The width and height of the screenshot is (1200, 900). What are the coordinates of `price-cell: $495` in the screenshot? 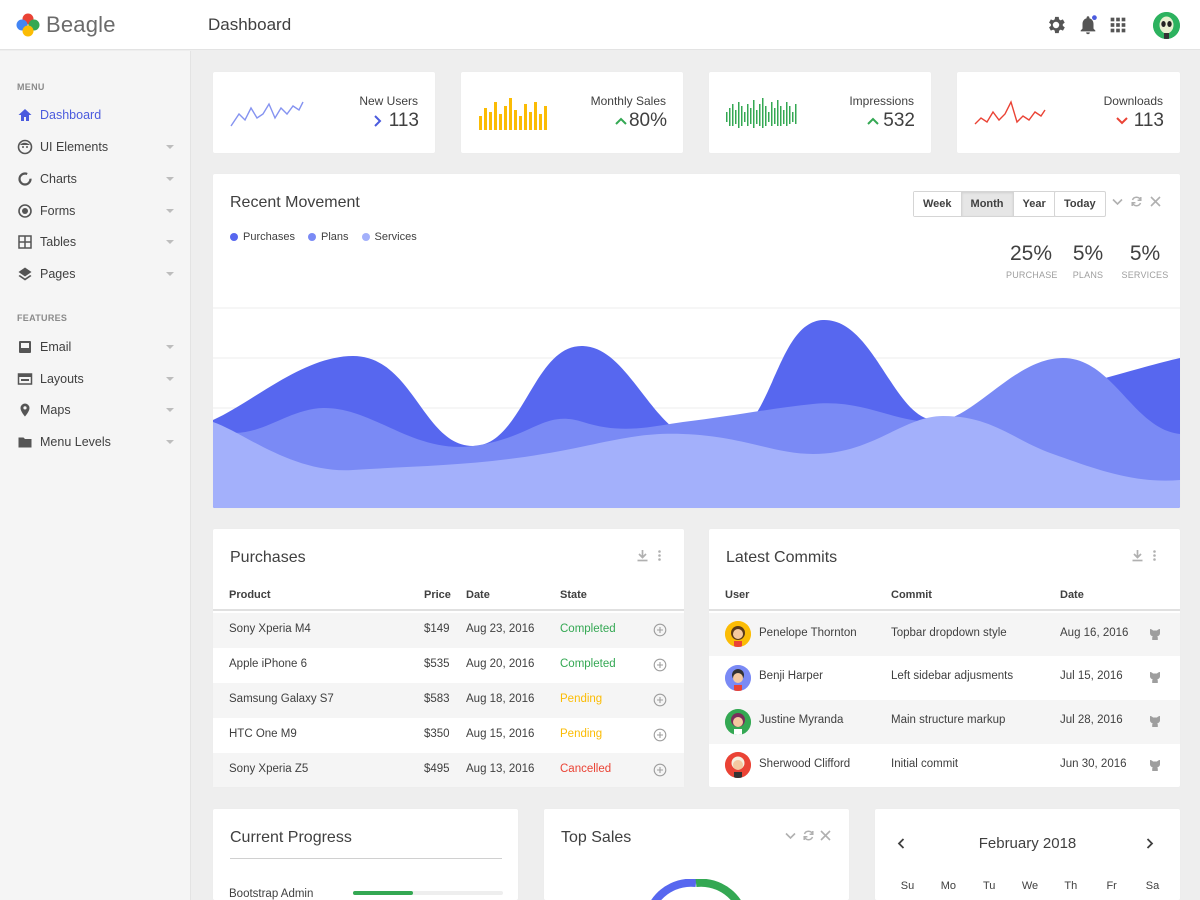 It's located at (437, 769).